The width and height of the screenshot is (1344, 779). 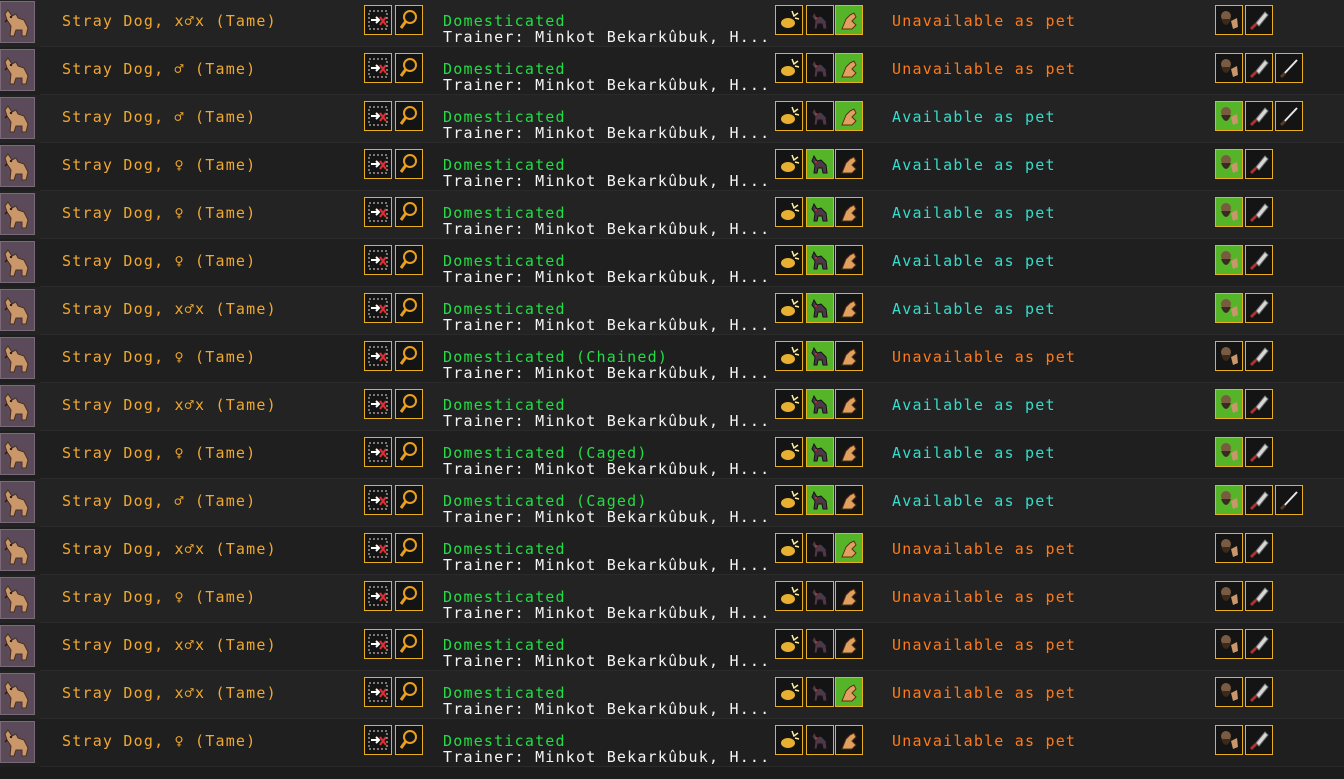 I want to click on geld-button, so click(x=1289, y=500).